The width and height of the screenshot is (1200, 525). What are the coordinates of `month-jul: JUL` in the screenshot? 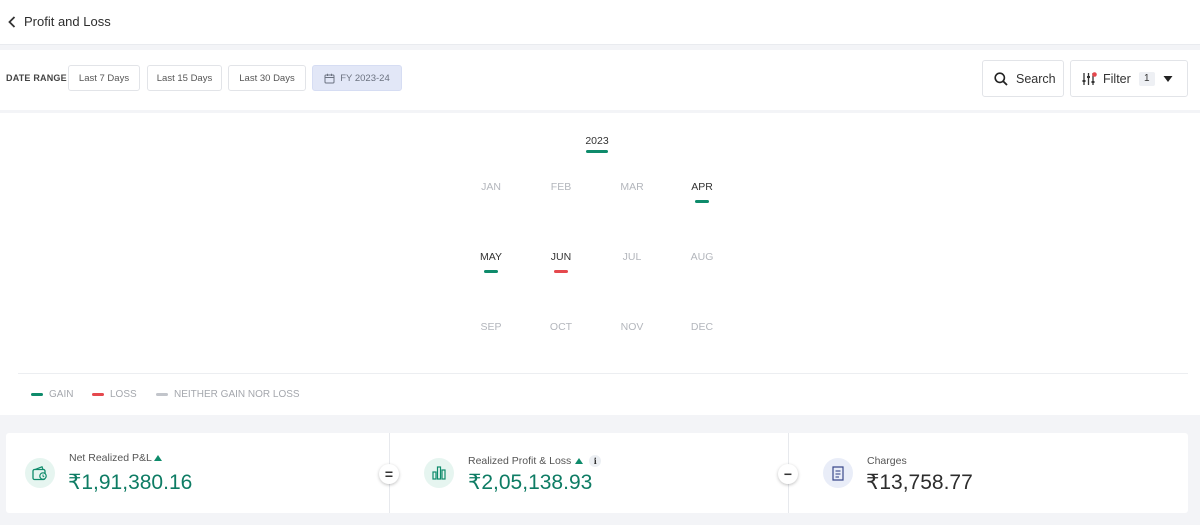 It's located at (632, 257).